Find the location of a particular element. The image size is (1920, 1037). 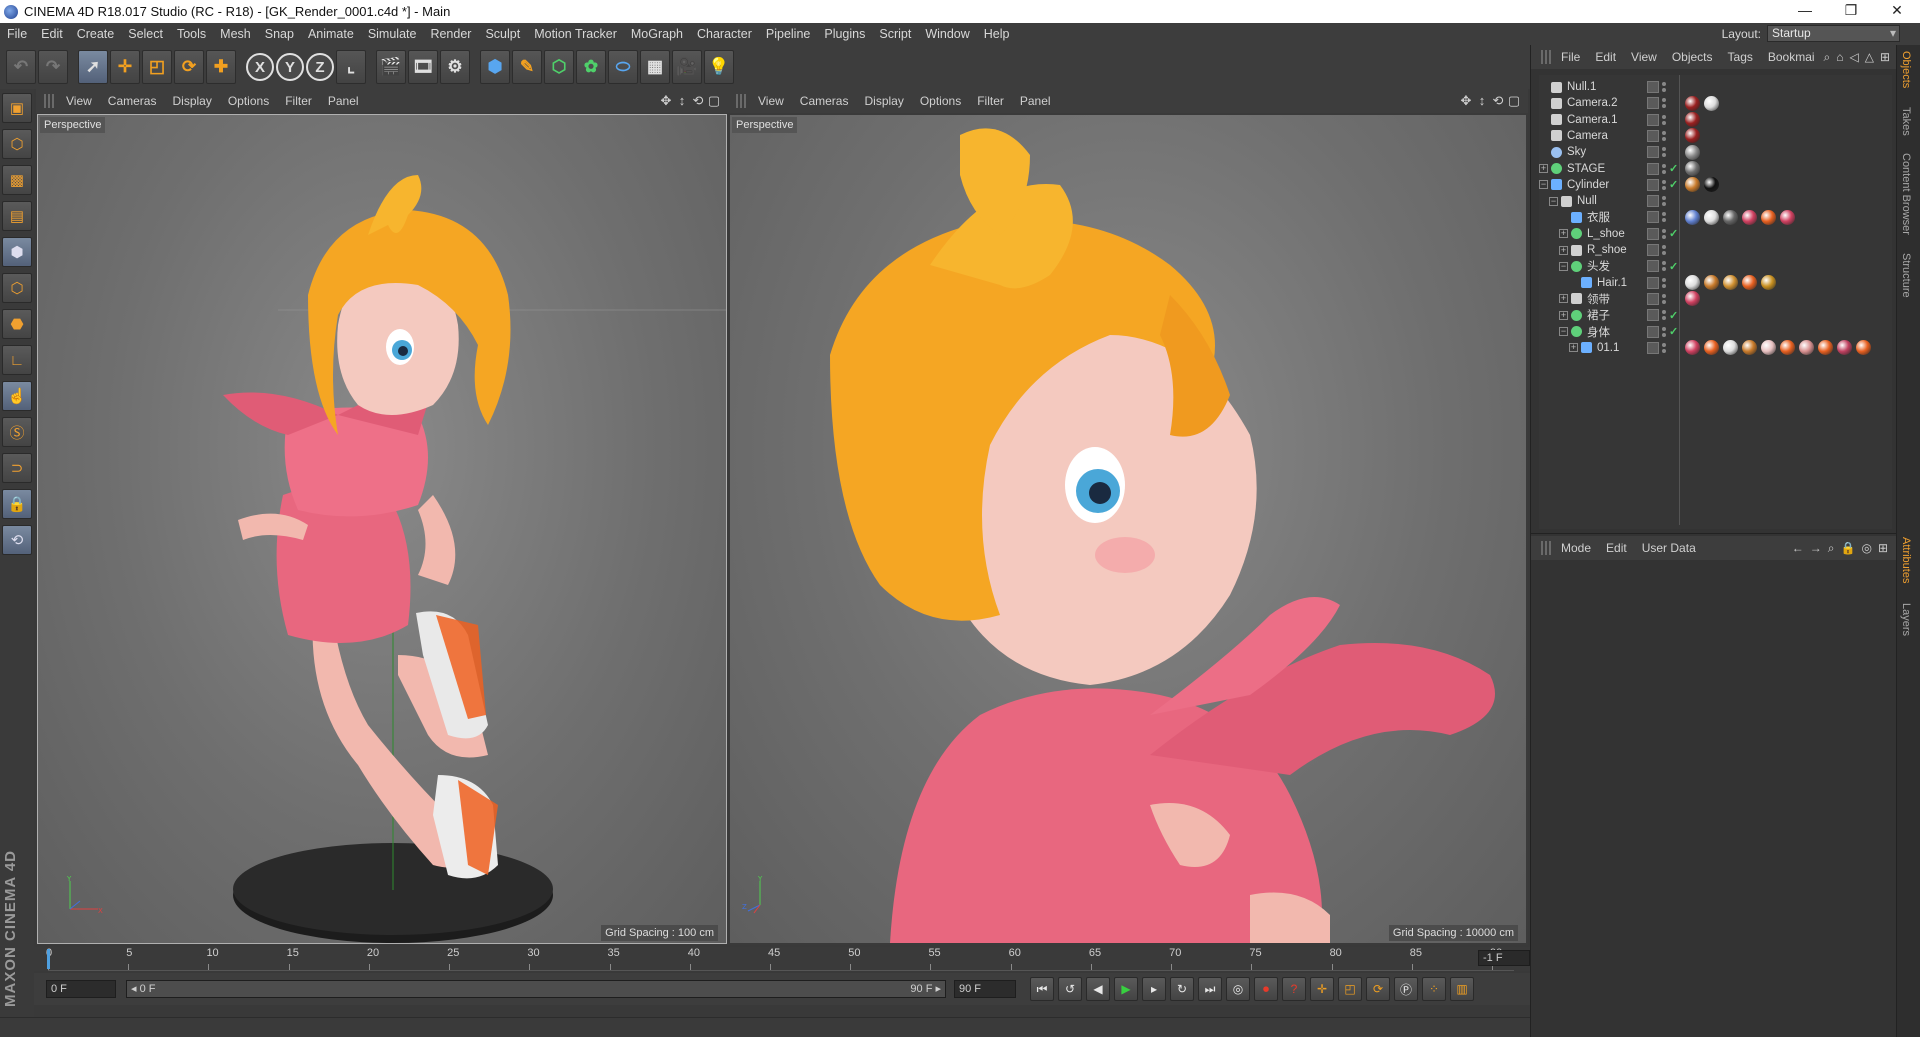

menu-script: Script is located at coordinates (895, 34).